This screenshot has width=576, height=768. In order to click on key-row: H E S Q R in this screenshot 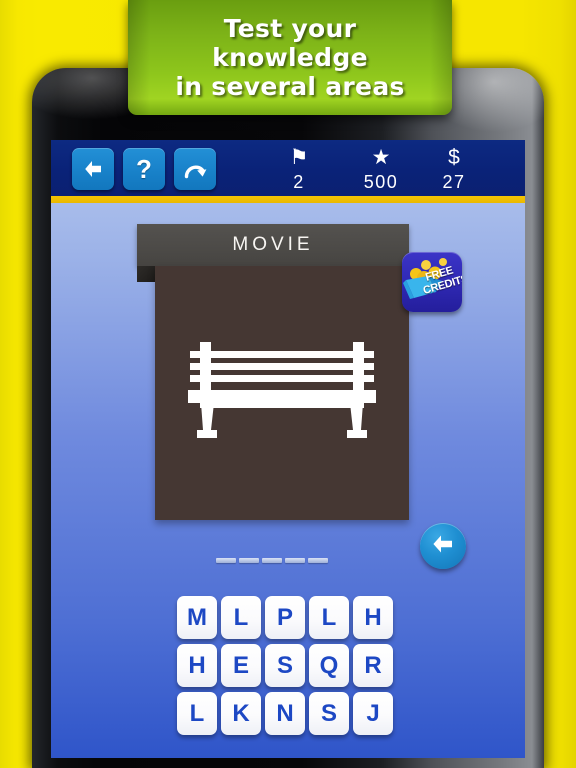, I will do `click(288, 665)`.